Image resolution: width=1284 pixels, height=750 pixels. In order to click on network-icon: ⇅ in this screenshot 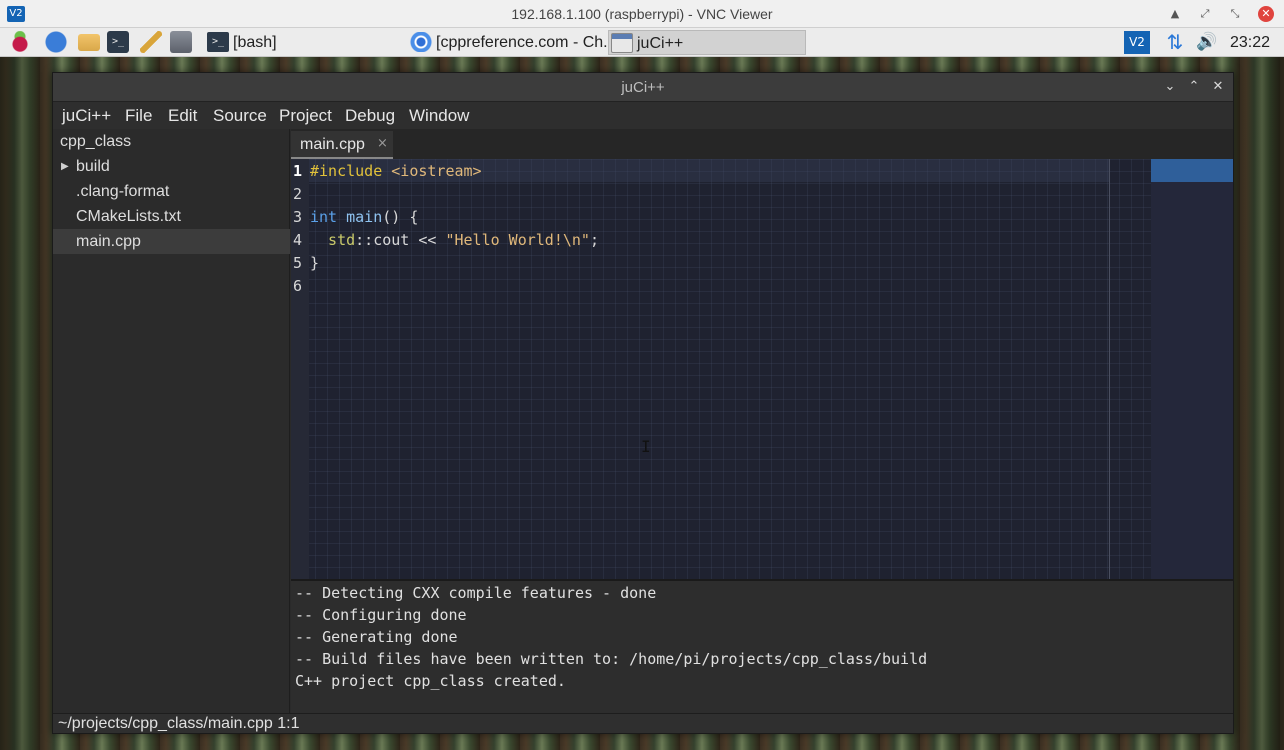, I will do `click(1175, 42)`.